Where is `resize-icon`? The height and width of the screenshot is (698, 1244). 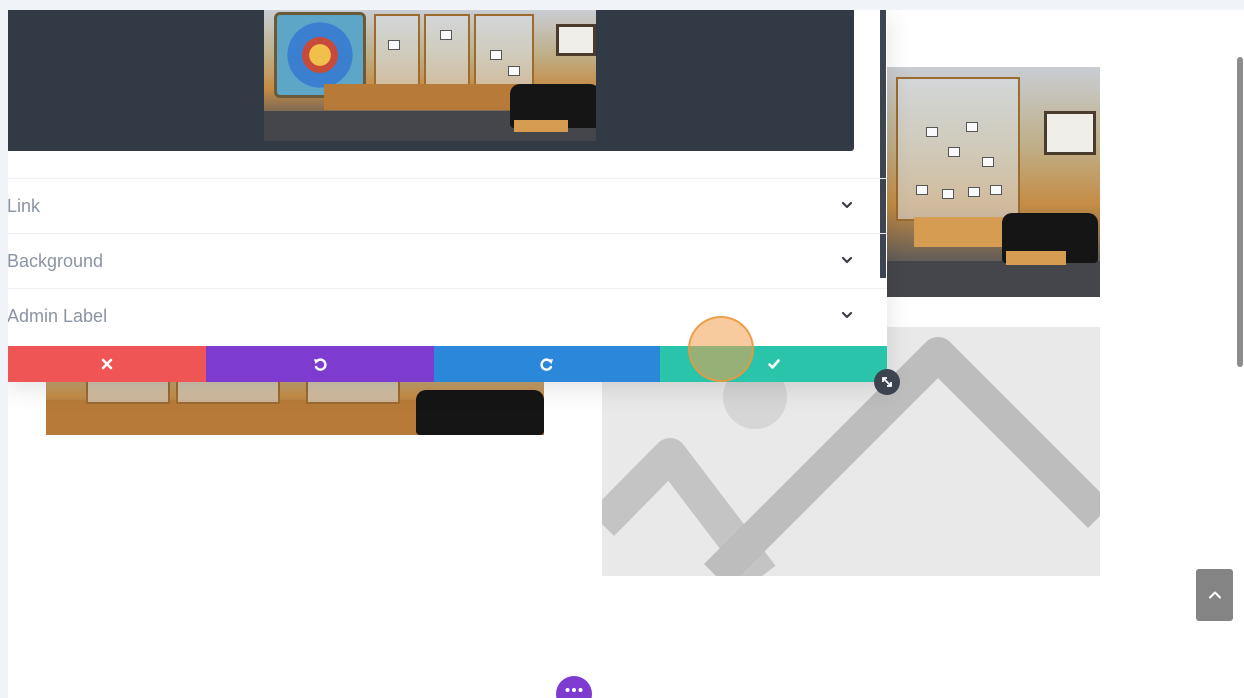
resize-icon is located at coordinates (887, 382).